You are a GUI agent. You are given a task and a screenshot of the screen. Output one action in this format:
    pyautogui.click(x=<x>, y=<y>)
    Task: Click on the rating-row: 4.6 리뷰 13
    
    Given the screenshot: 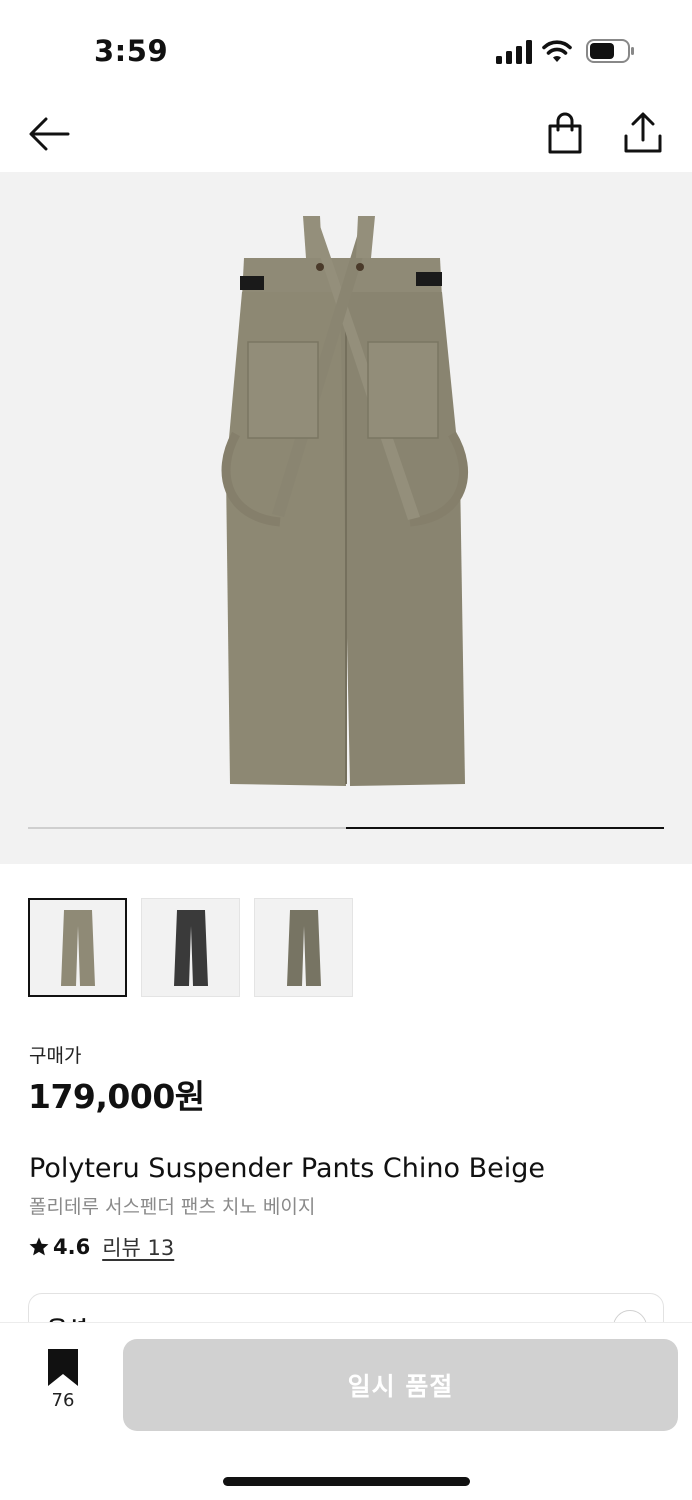 What is the action you would take?
    pyautogui.click(x=101, y=1247)
    